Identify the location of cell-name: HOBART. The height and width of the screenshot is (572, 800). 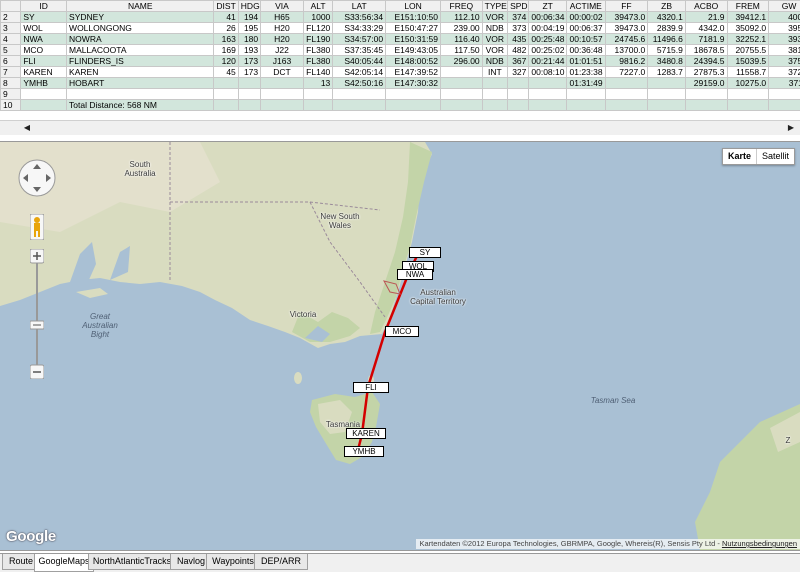
(140, 83).